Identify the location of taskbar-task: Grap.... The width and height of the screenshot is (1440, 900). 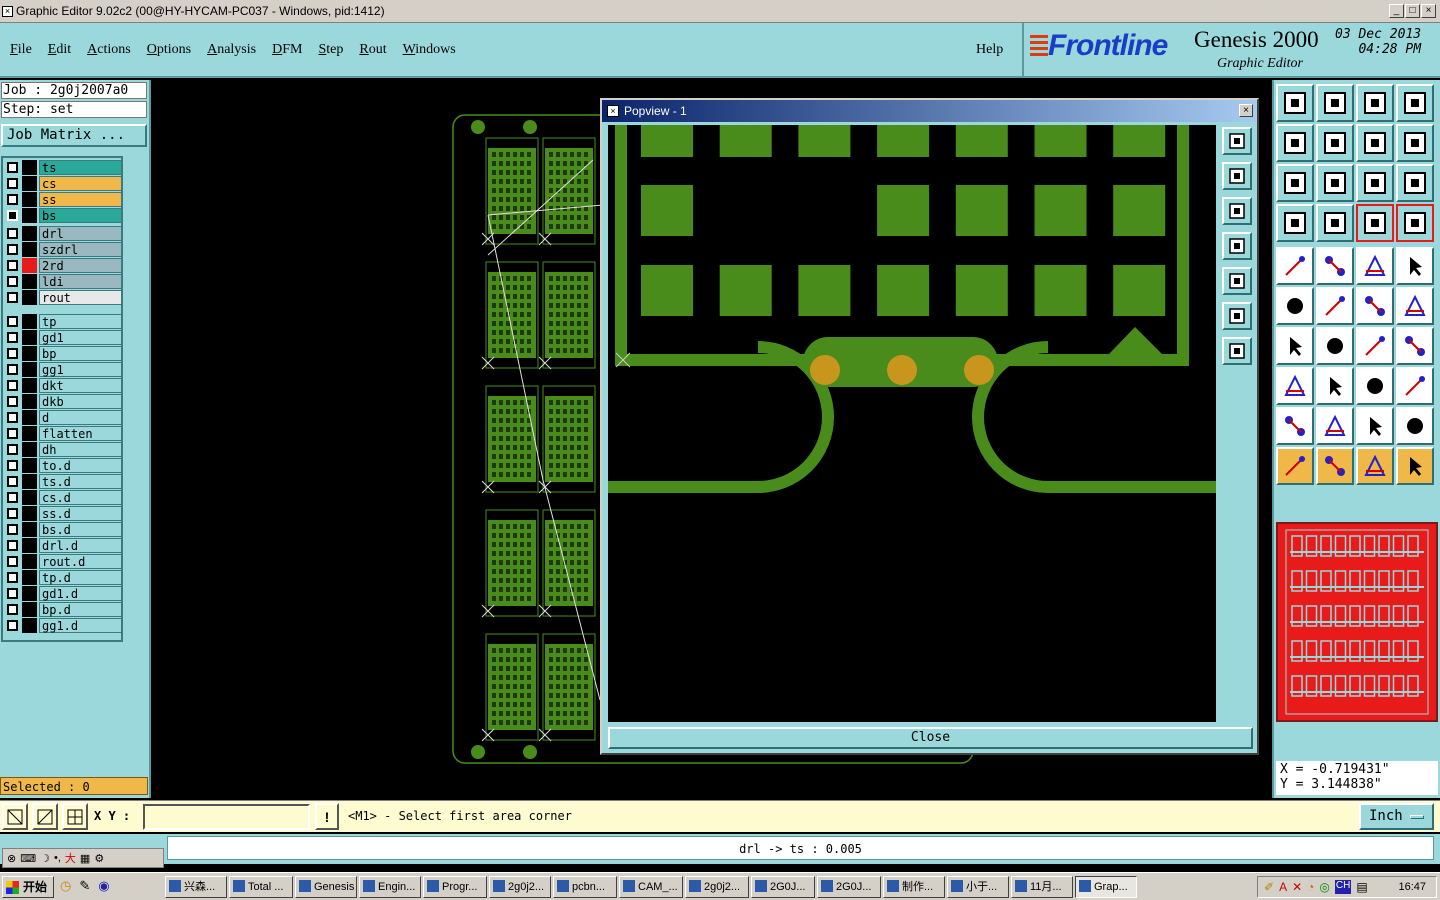
(1106, 887).